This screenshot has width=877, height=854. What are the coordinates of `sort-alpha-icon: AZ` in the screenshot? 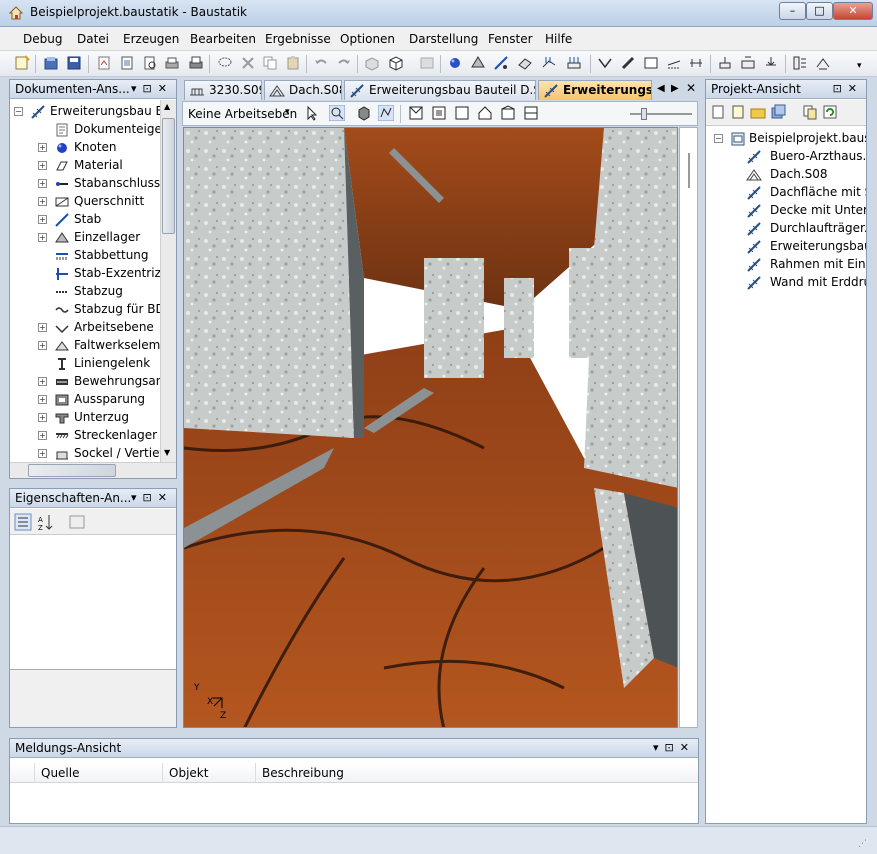 It's located at (46, 522).